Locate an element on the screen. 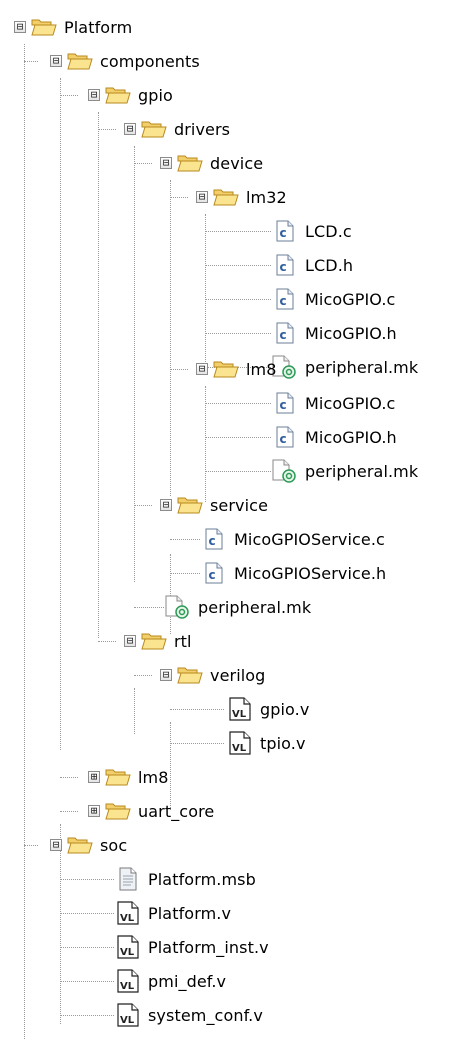 The image size is (455, 1059). node-label: LCD.h is located at coordinates (329, 265).